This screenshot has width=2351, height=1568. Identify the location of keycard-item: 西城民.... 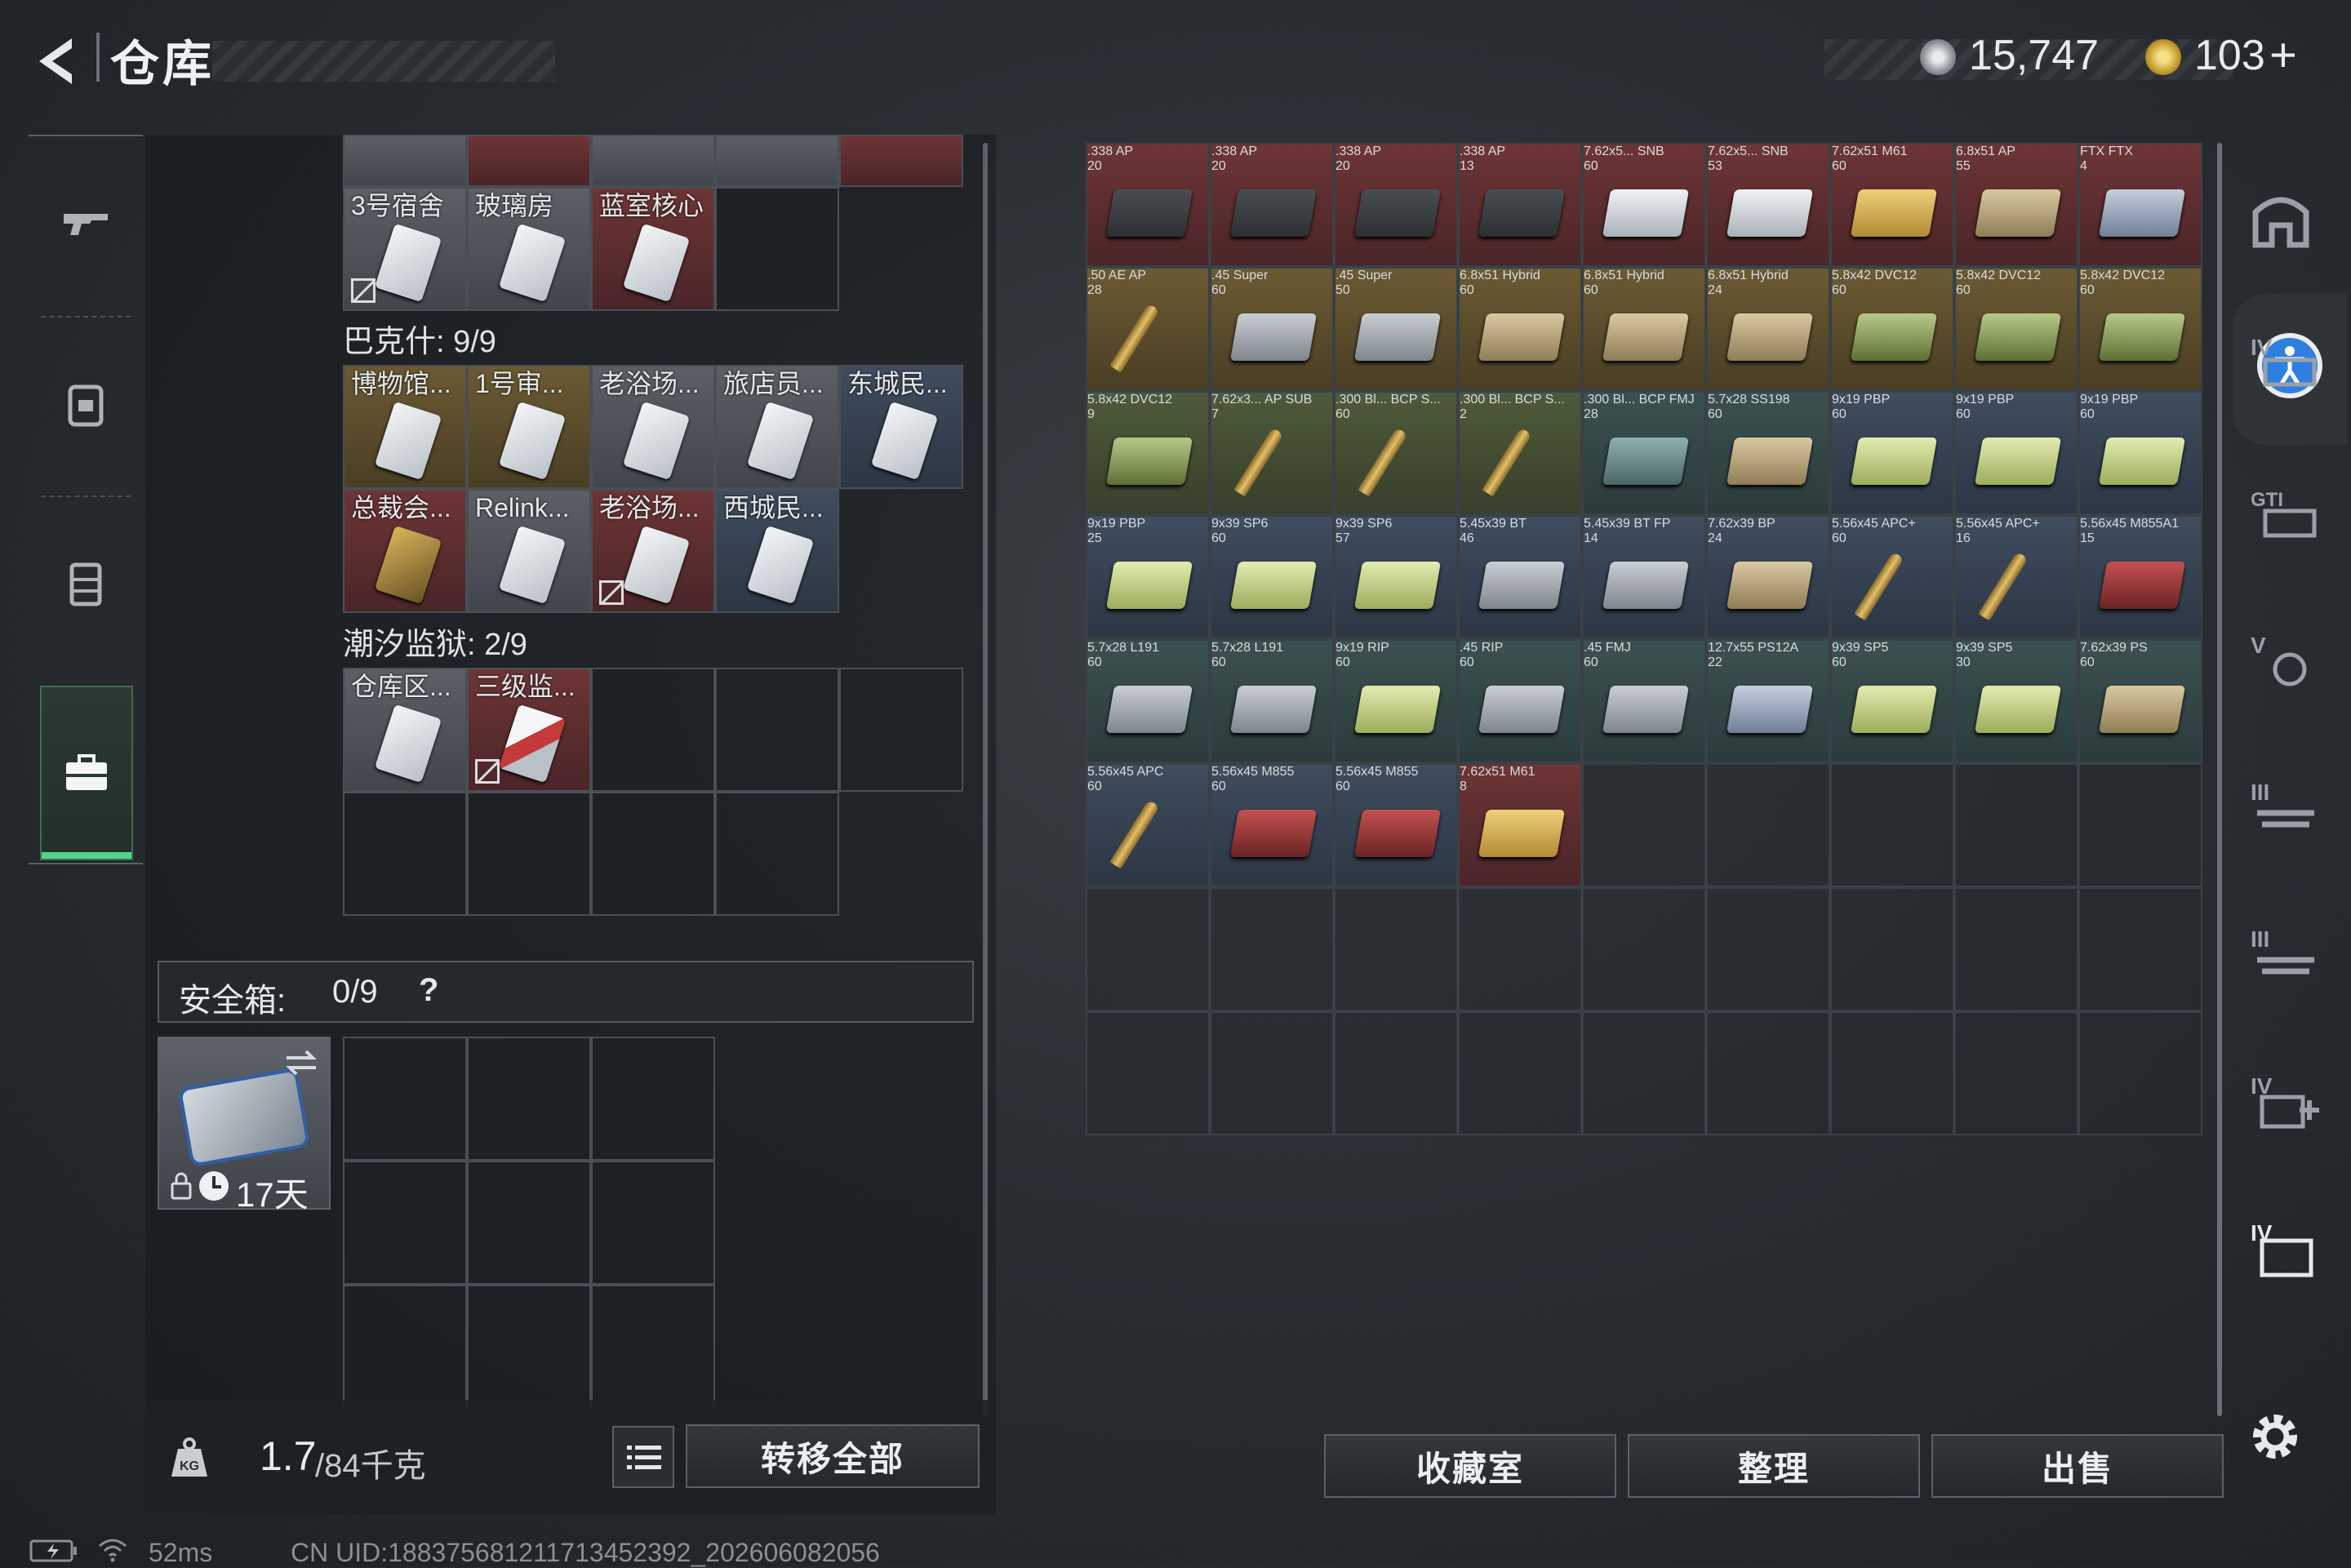
(777, 551).